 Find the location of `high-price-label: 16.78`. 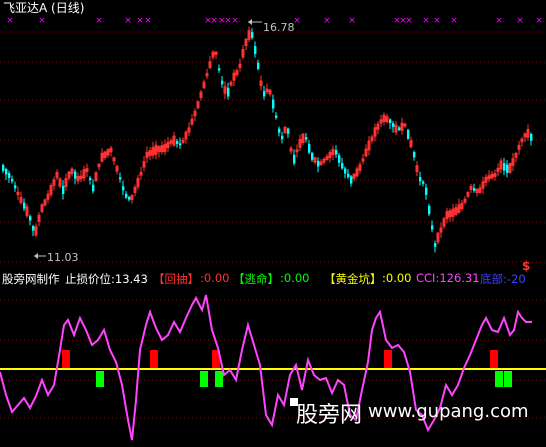

high-price-label: 16.78 is located at coordinates (279, 27).